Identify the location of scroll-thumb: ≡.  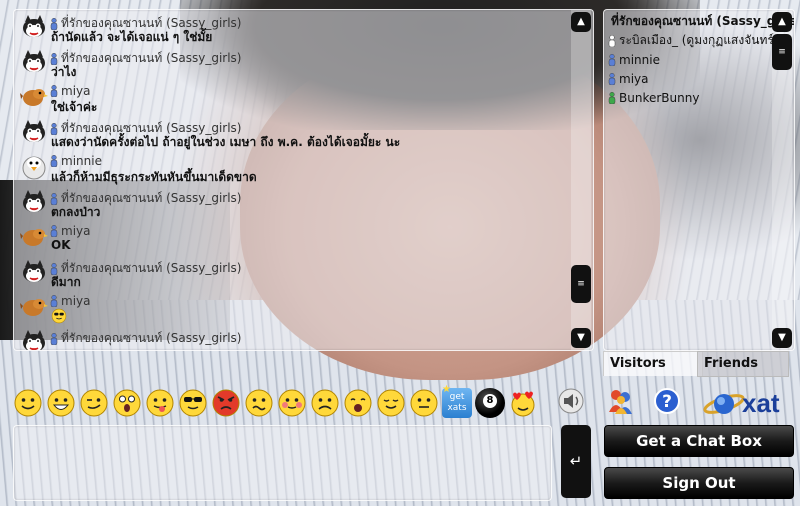
(581, 284).